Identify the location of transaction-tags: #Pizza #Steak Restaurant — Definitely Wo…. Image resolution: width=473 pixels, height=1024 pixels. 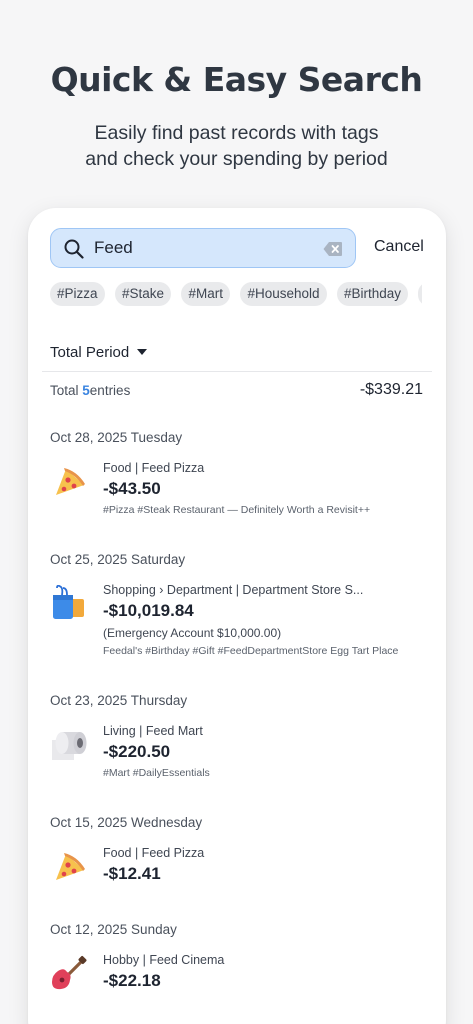
(237, 510).